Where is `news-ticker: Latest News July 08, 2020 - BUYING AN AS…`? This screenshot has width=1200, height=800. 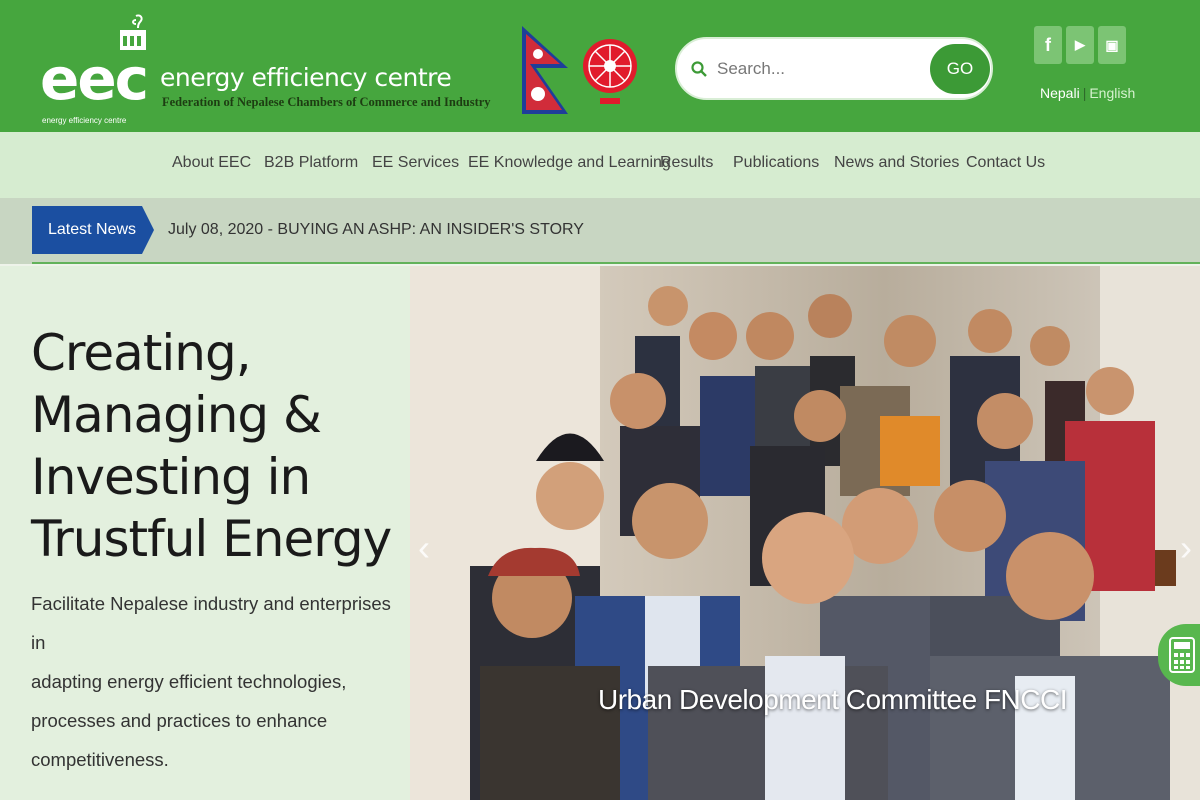
news-ticker: Latest News July 08, 2020 - BUYING AN AS… is located at coordinates (600, 231).